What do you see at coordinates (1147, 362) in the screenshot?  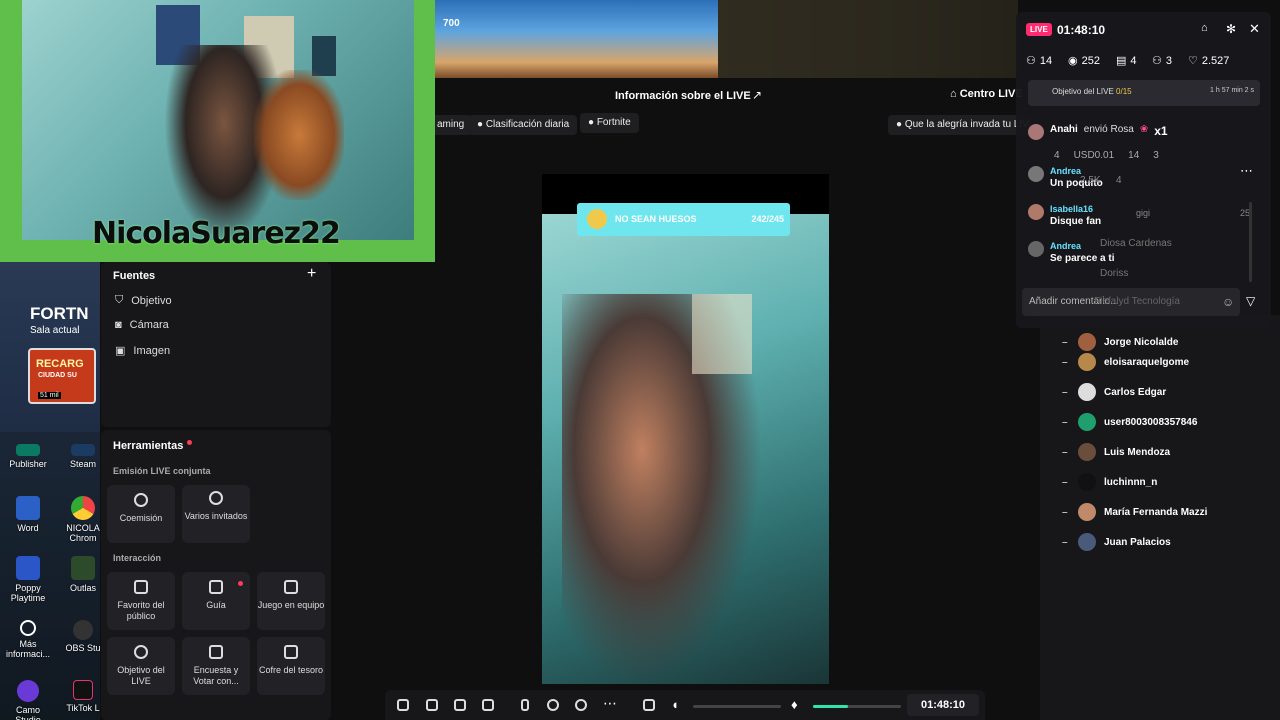 I see `viewer-name: eloisaraquelgome` at bounding box center [1147, 362].